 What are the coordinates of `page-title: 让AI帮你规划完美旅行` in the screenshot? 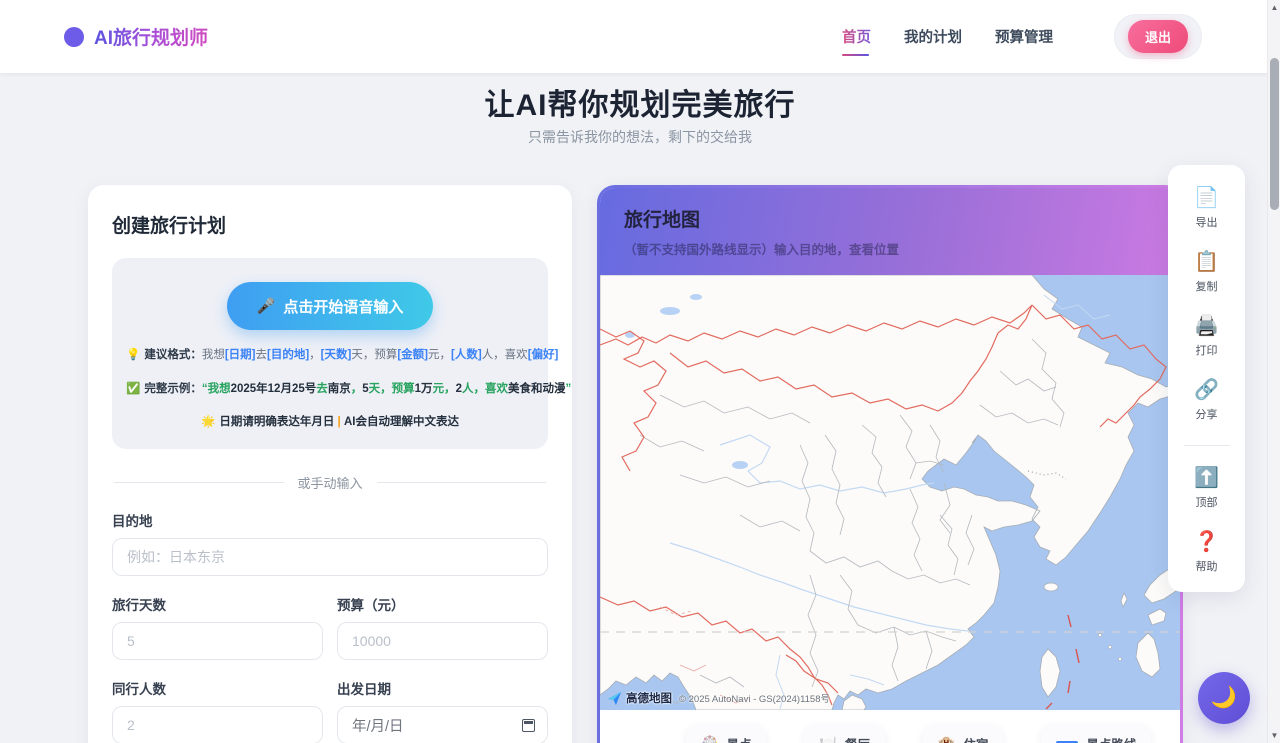 It's located at (640, 105).